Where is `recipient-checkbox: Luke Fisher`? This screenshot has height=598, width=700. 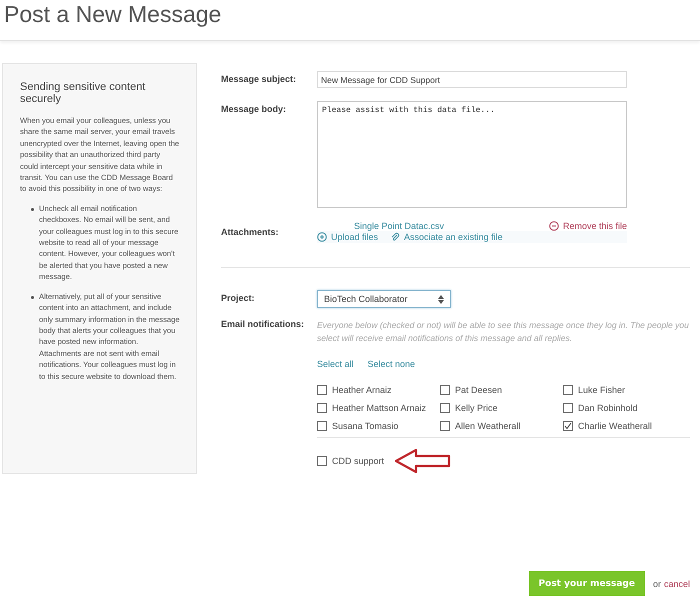 recipient-checkbox: Luke Fisher is located at coordinates (624, 390).